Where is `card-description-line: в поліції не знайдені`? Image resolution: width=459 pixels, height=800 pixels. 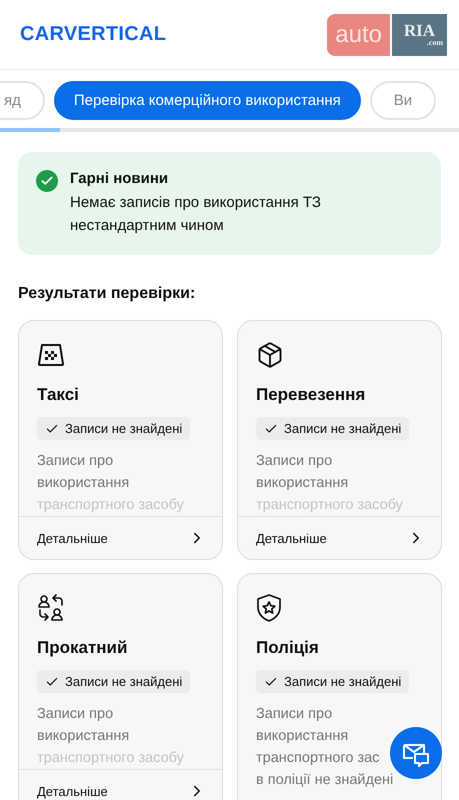 card-description-line: в поліції не знайдені is located at coordinates (325, 780).